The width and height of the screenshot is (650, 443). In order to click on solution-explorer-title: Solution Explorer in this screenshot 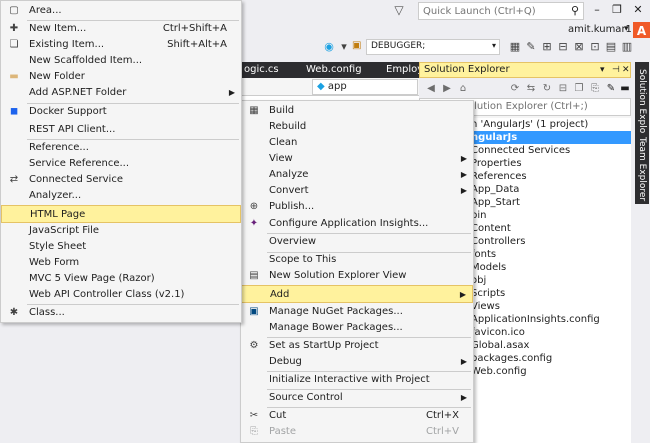, I will do `click(467, 69)`.